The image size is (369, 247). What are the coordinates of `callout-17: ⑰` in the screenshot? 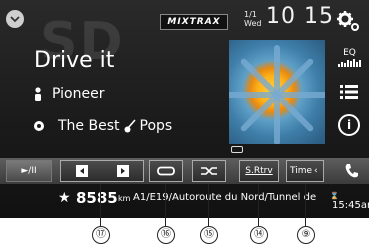 It's located at (101, 235).